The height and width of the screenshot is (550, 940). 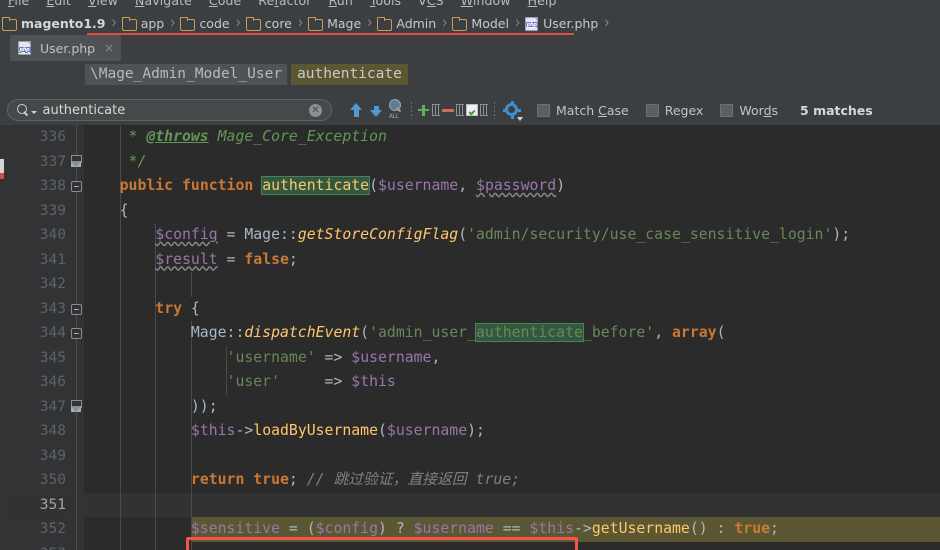 What do you see at coordinates (109, 48) in the screenshot?
I see `close-icon: ×` at bounding box center [109, 48].